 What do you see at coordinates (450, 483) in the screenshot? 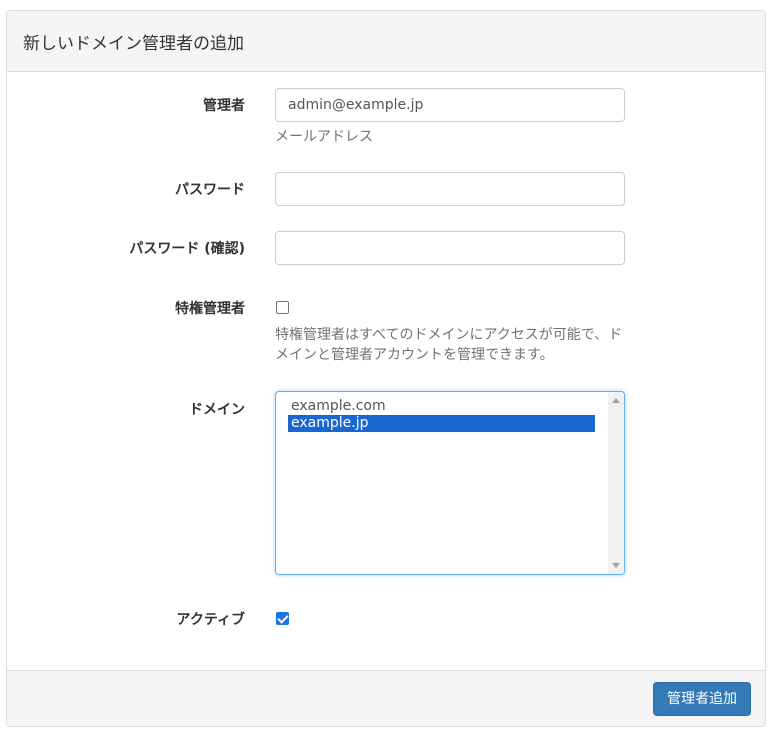
I see `domain-multiselect: example.com example.jp` at bounding box center [450, 483].